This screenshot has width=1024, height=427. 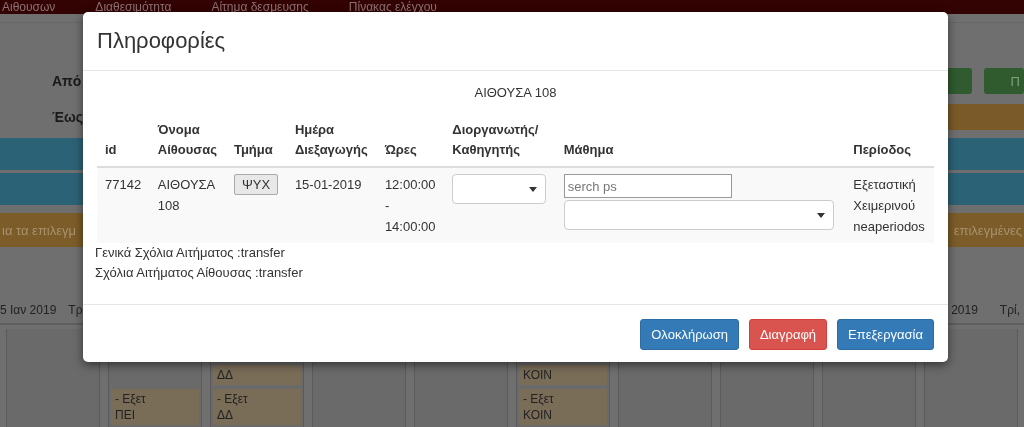 What do you see at coordinates (1004, 81) in the screenshot?
I see `filter-button: Π` at bounding box center [1004, 81].